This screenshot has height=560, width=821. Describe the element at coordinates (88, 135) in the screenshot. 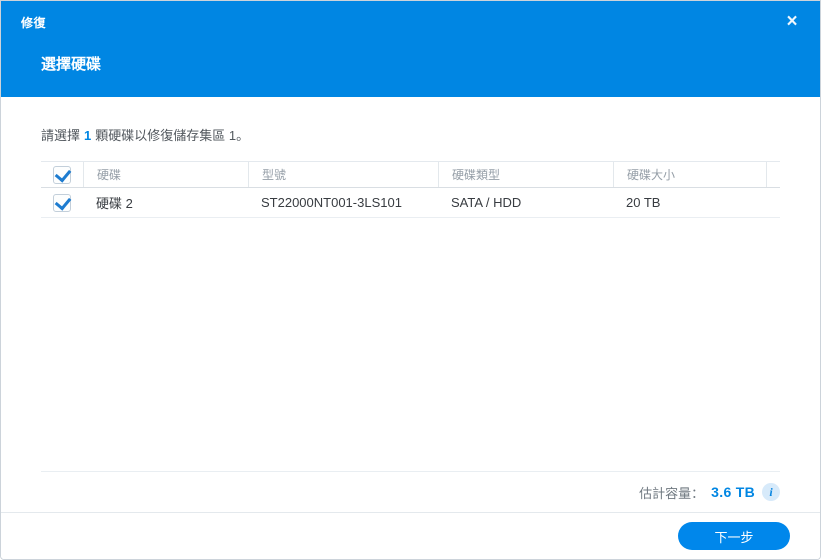

I see `instruction-count: 1` at that location.